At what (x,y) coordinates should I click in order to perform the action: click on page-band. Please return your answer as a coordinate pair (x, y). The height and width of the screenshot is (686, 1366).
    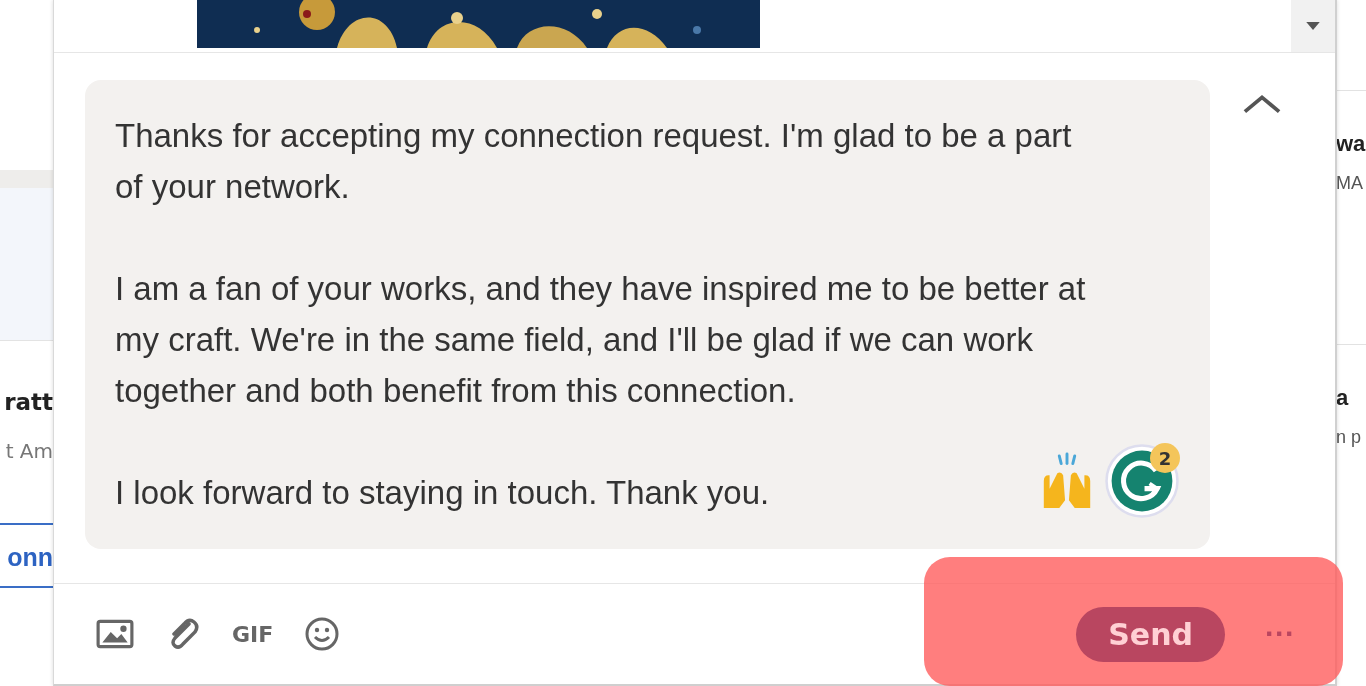
    Looking at the image, I should click on (26, 179).